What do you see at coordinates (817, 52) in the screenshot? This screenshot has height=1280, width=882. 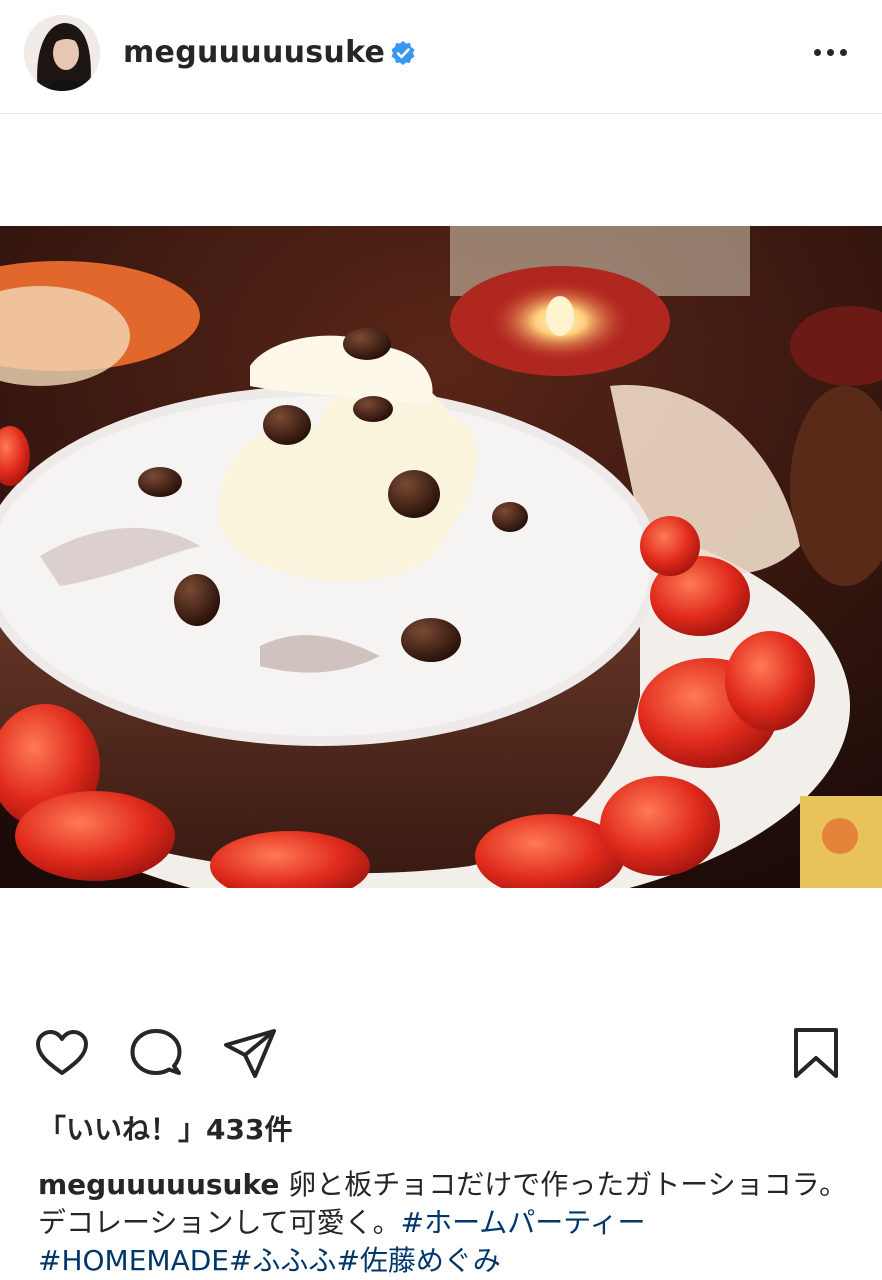 I see `more-horizontal-icon` at bounding box center [817, 52].